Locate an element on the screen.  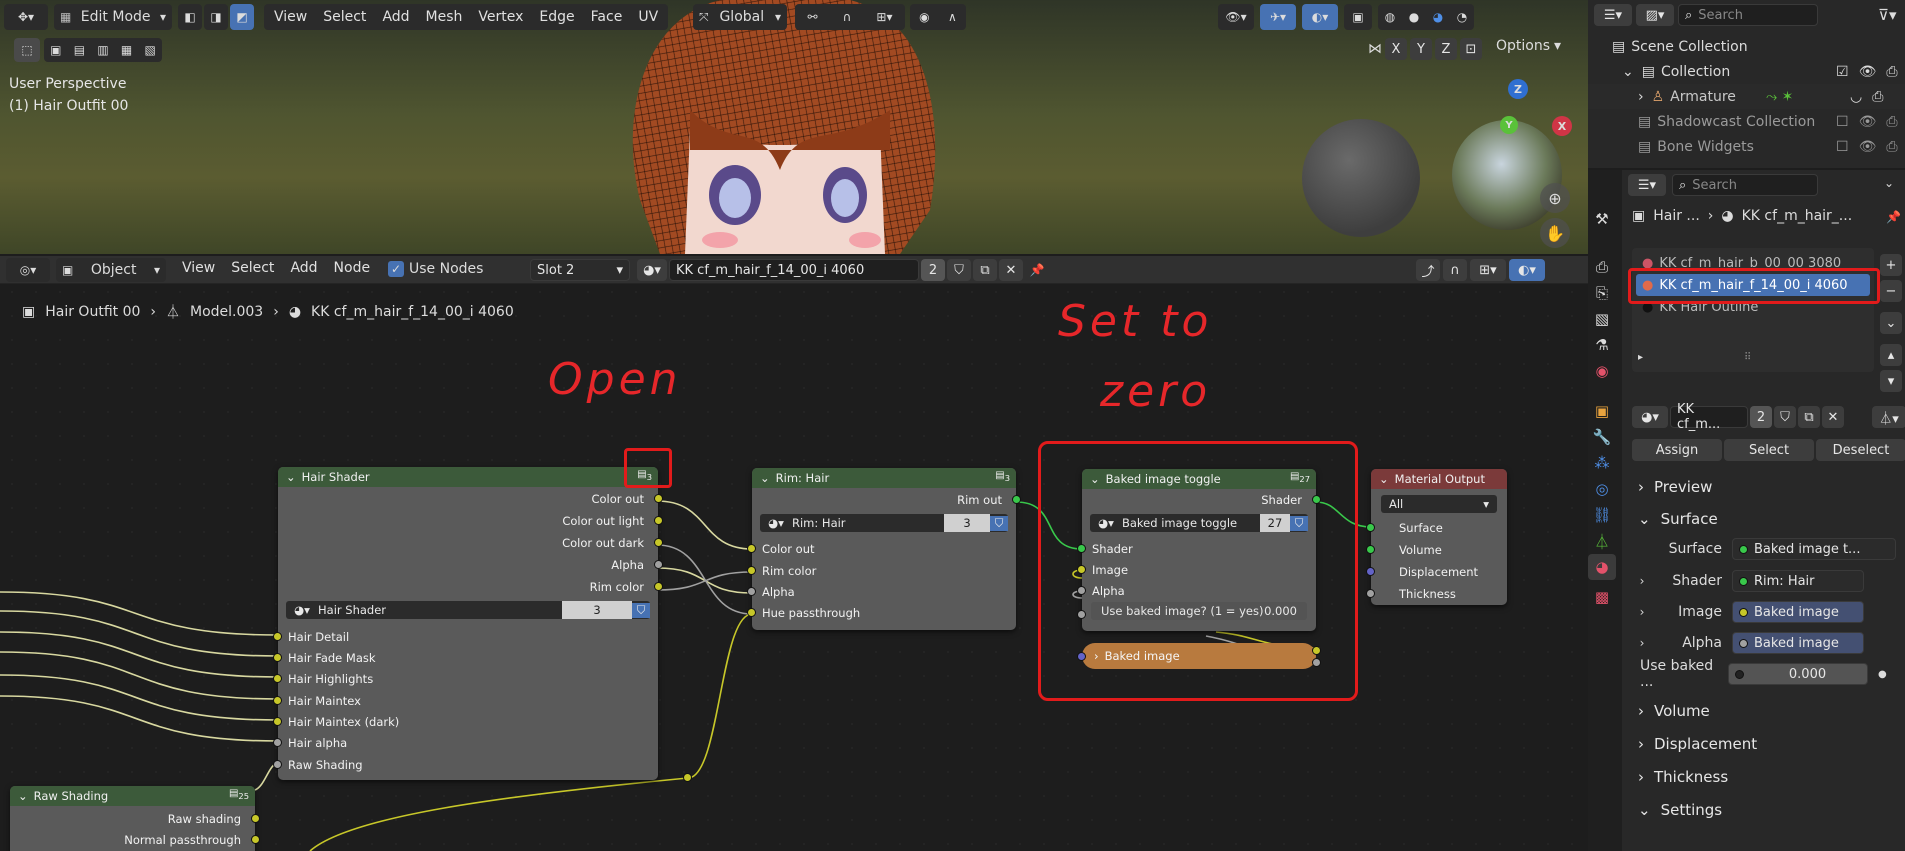
data-tab-icon: ⏃ is located at coordinates (1602, 541).